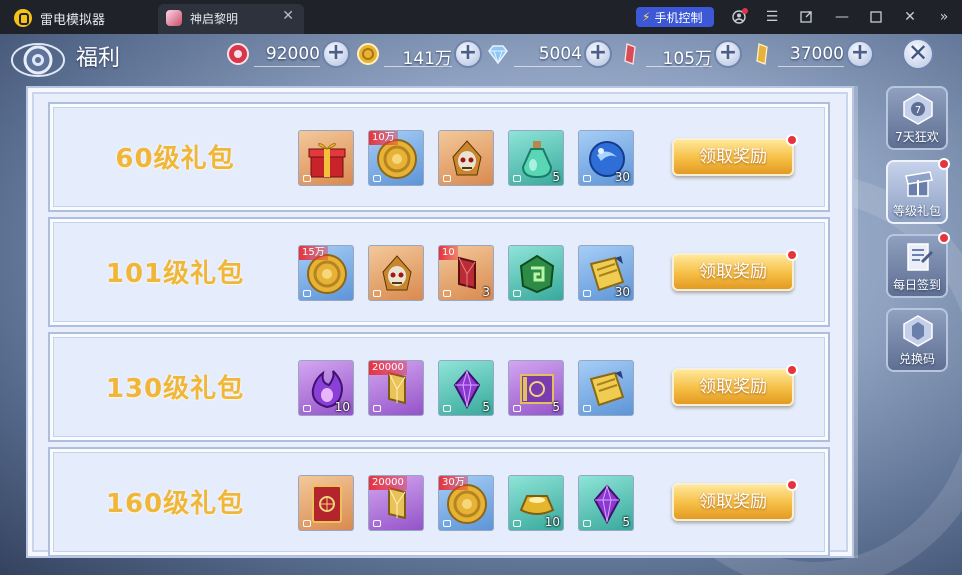 Image resolution: width=962 pixels, height=575 pixels. I want to click on side-tab-level-gift: 等级礼包, so click(918, 191).